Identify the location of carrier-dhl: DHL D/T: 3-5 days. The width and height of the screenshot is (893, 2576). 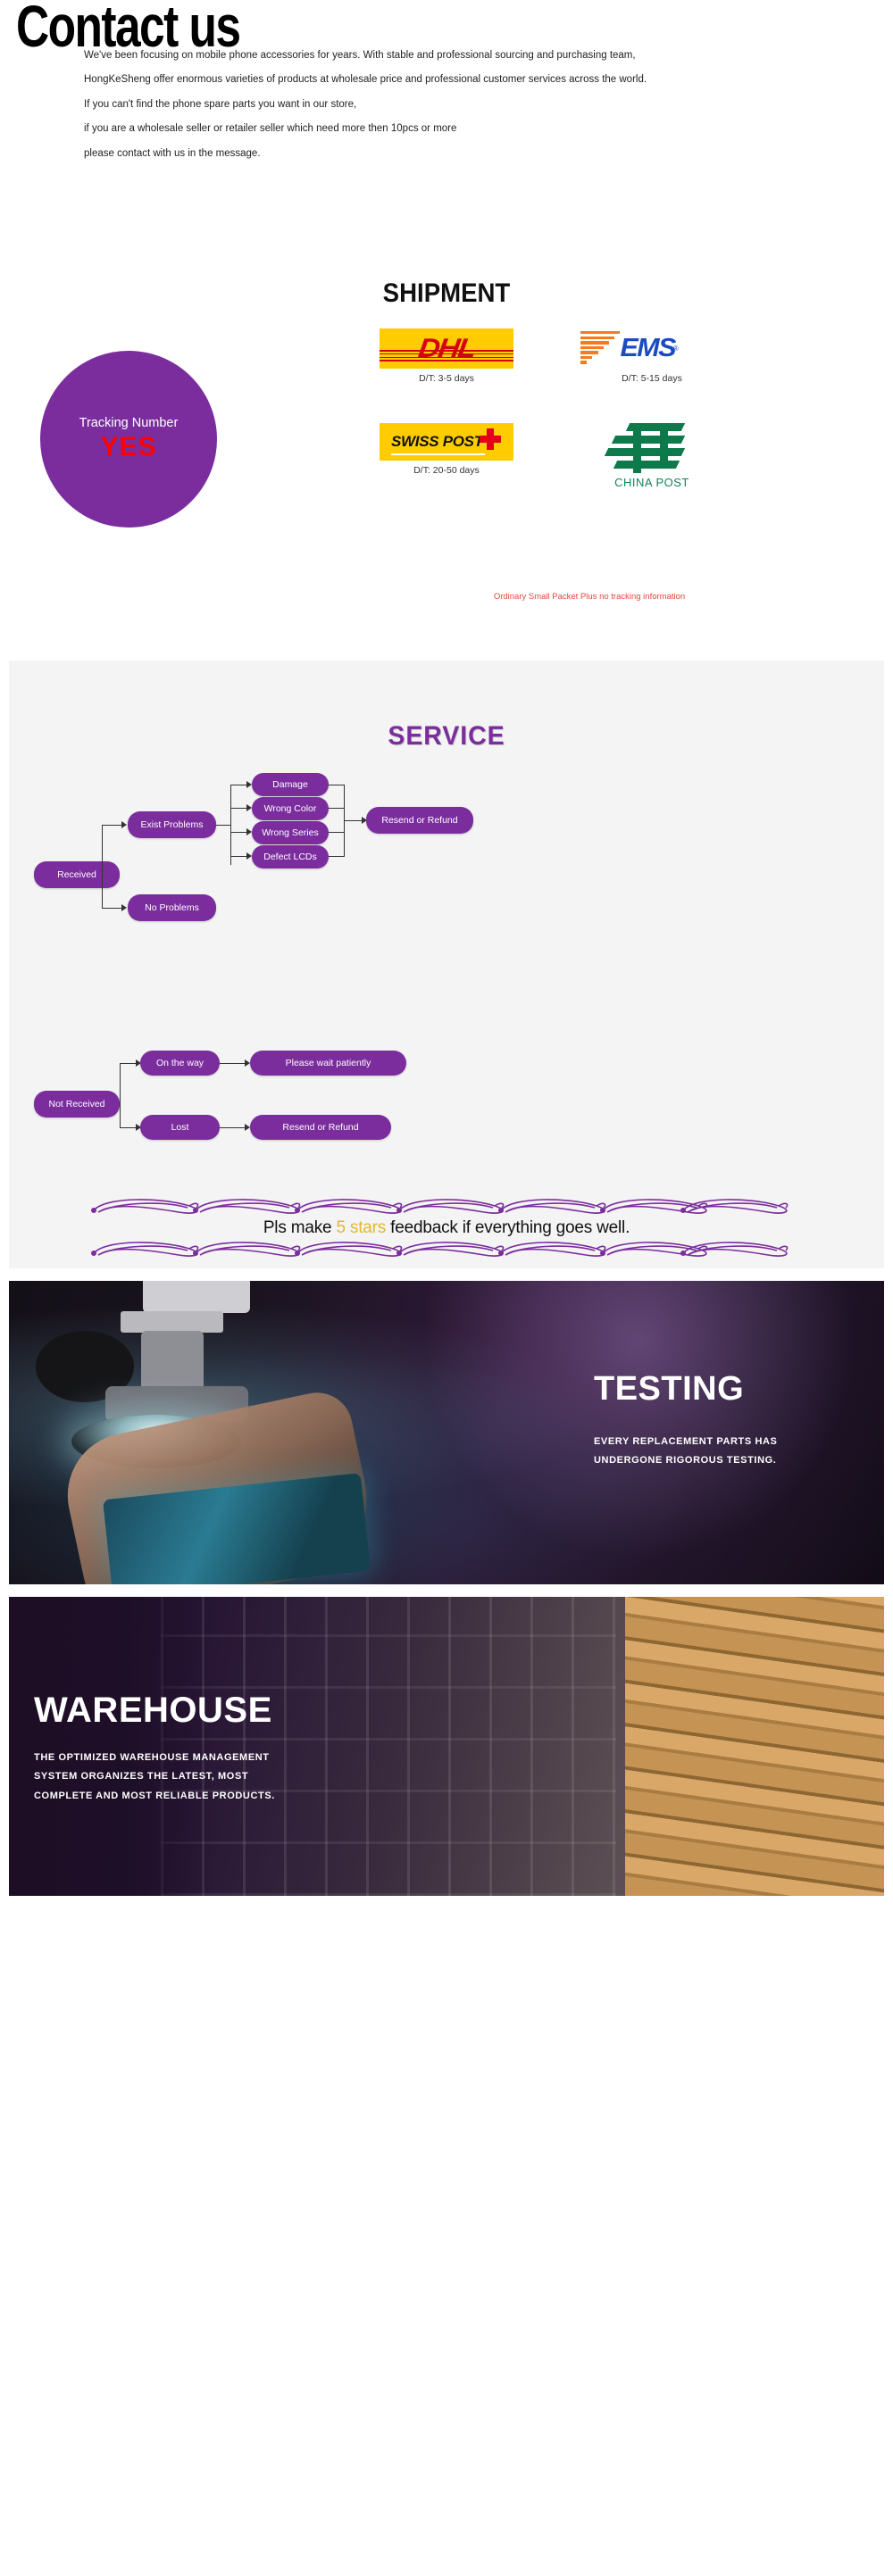
(446, 356).